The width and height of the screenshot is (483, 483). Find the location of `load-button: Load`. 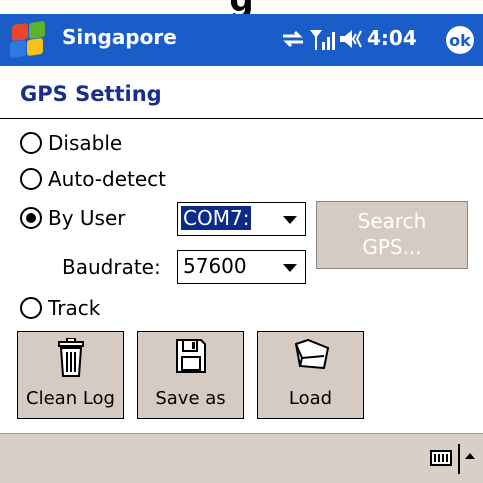

load-button: Load is located at coordinates (310, 375).